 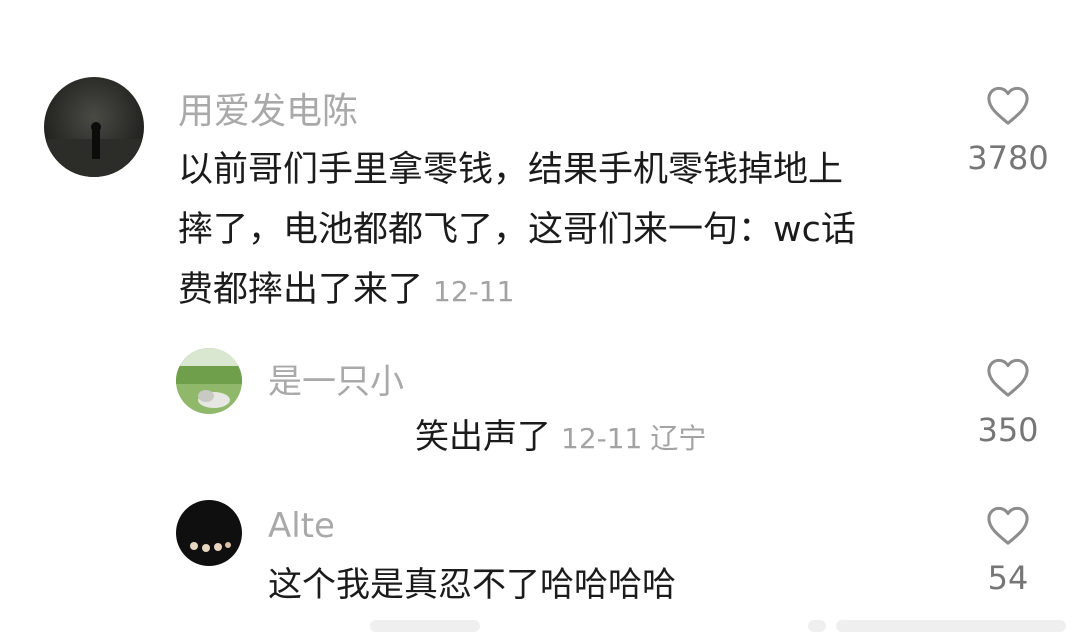 I want to click on like-count: 350, so click(x=1008, y=430).